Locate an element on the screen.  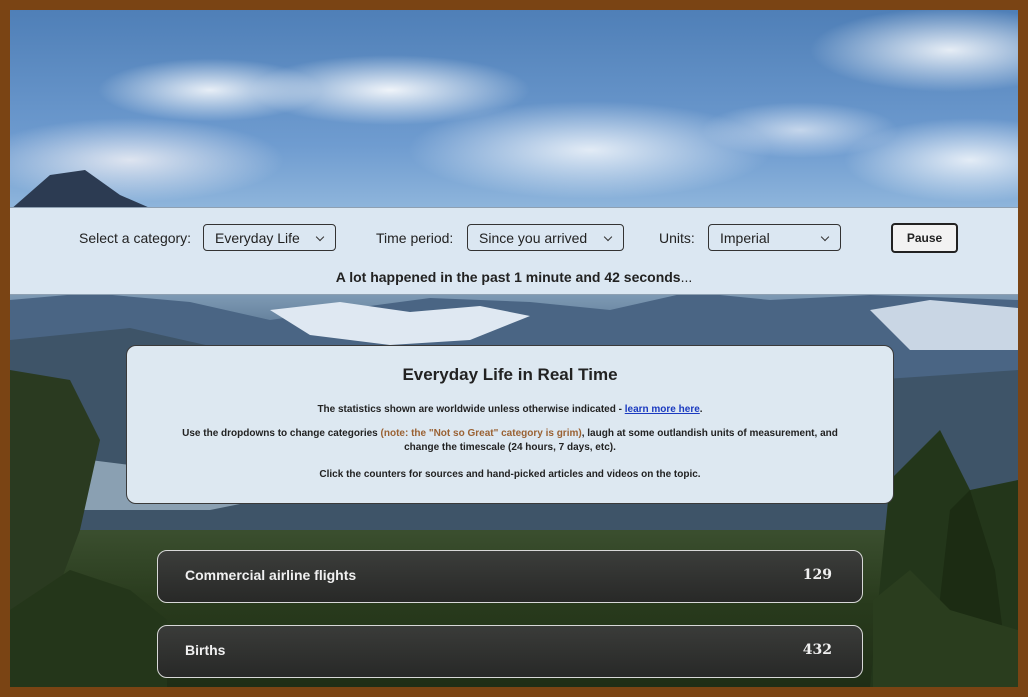
category-select-value: Everyday Life is located at coordinates (257, 238).